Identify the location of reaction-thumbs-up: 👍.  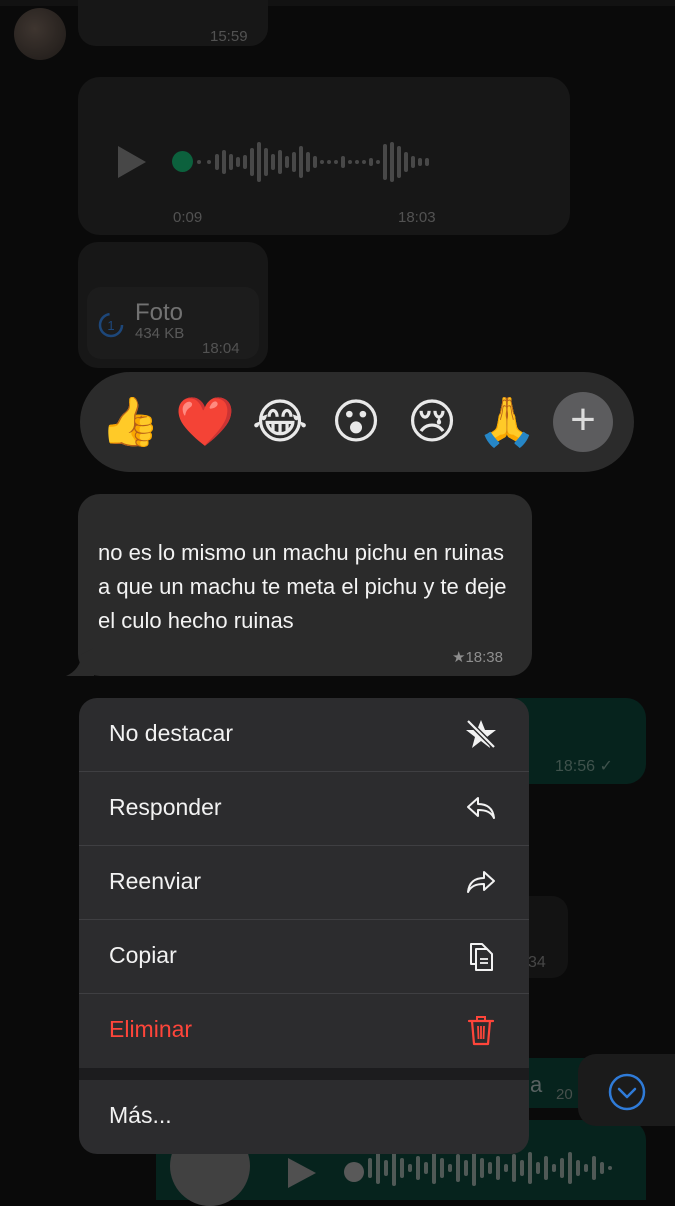
(130, 422).